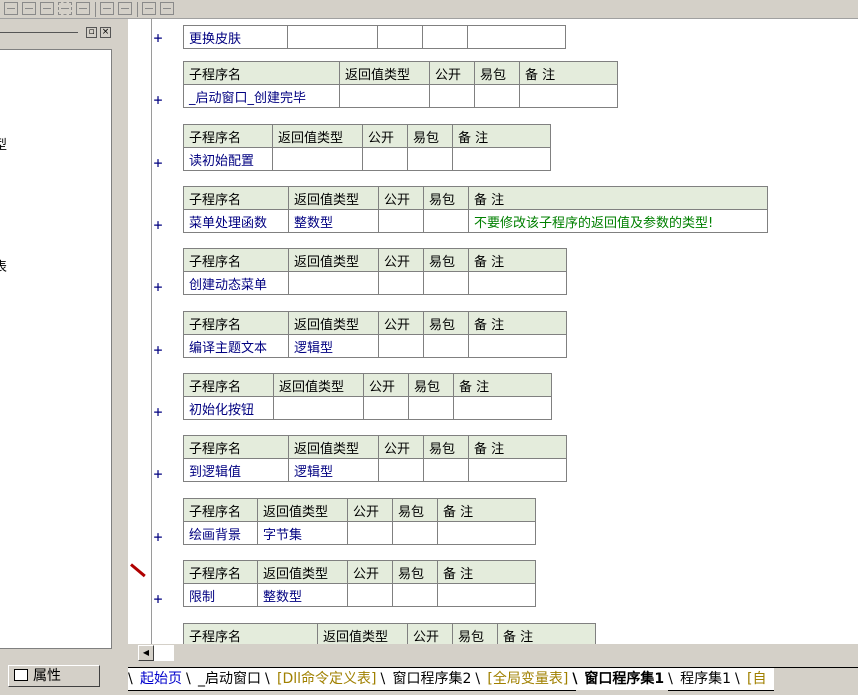 Image resolution: width=858 pixels, height=695 pixels. Describe the element at coordinates (65, 8) in the screenshot. I see `columns-icon` at that location.